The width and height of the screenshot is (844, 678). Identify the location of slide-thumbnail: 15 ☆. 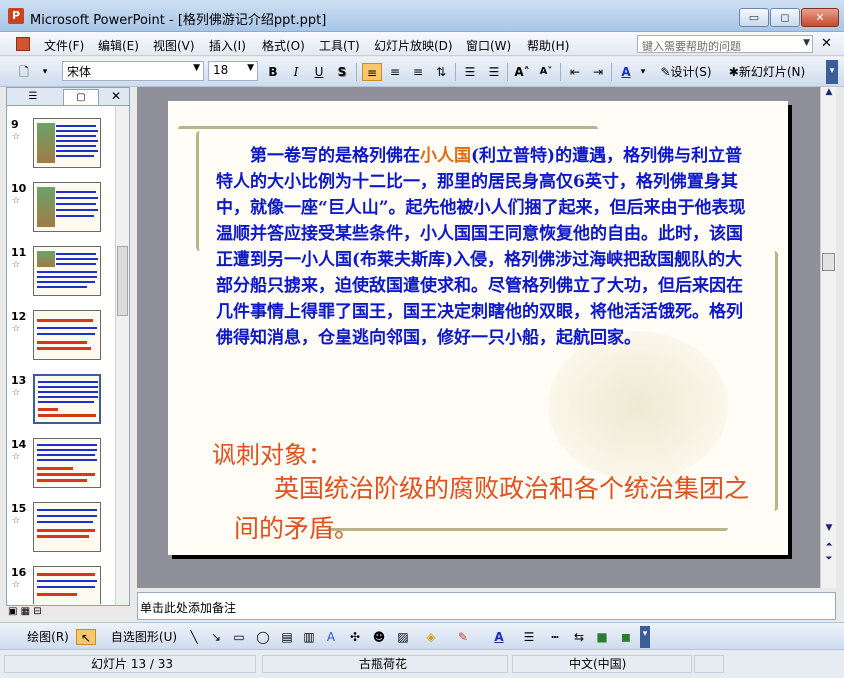
(61, 530).